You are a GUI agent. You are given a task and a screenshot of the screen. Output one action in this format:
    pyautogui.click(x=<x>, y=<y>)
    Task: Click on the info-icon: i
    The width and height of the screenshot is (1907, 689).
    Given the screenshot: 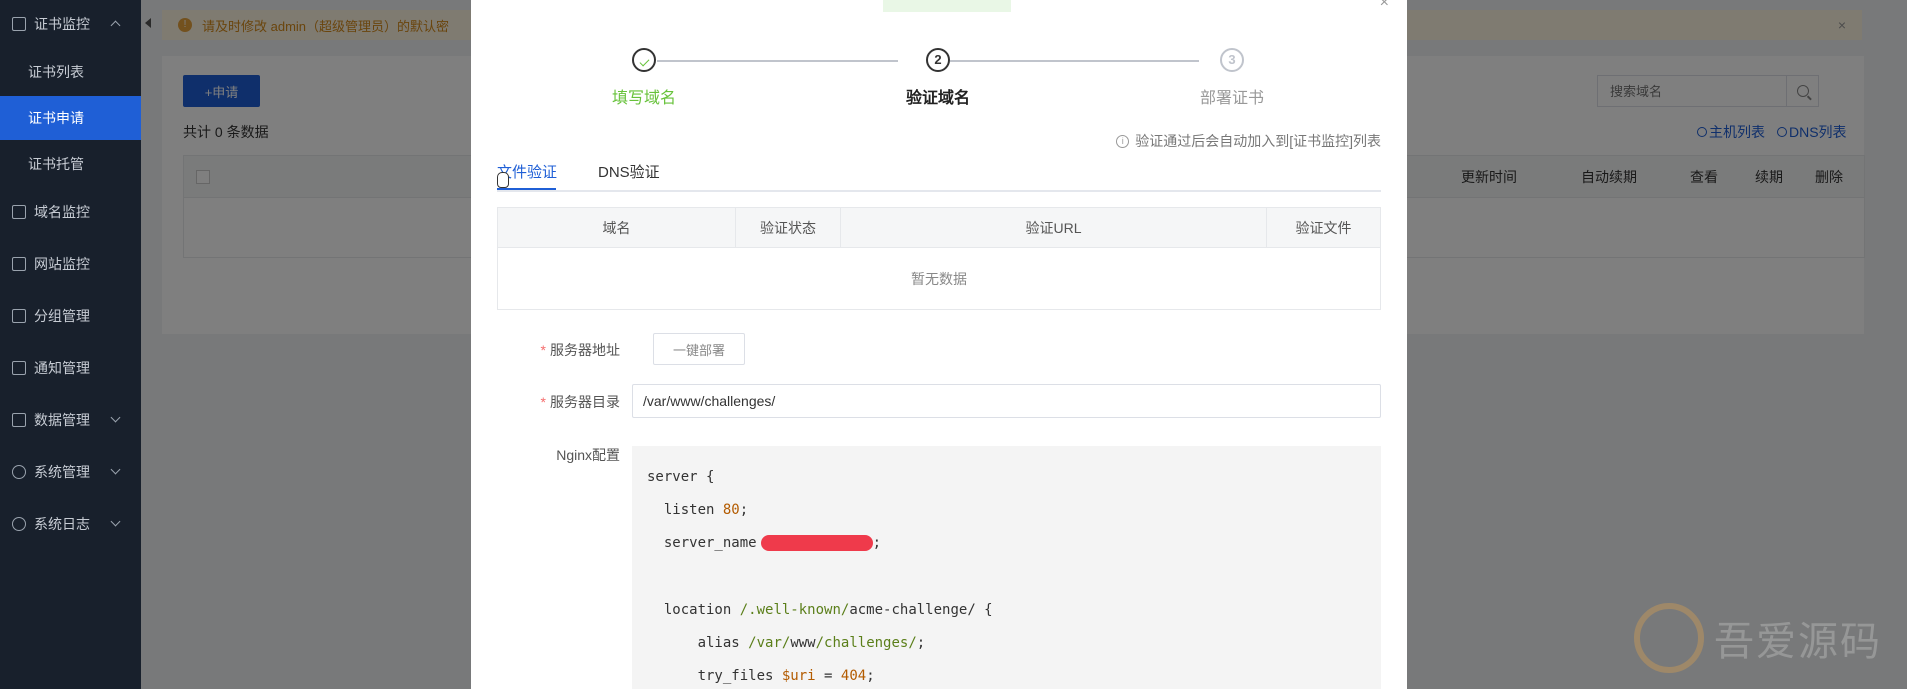 What is the action you would take?
    pyautogui.click(x=1123, y=141)
    